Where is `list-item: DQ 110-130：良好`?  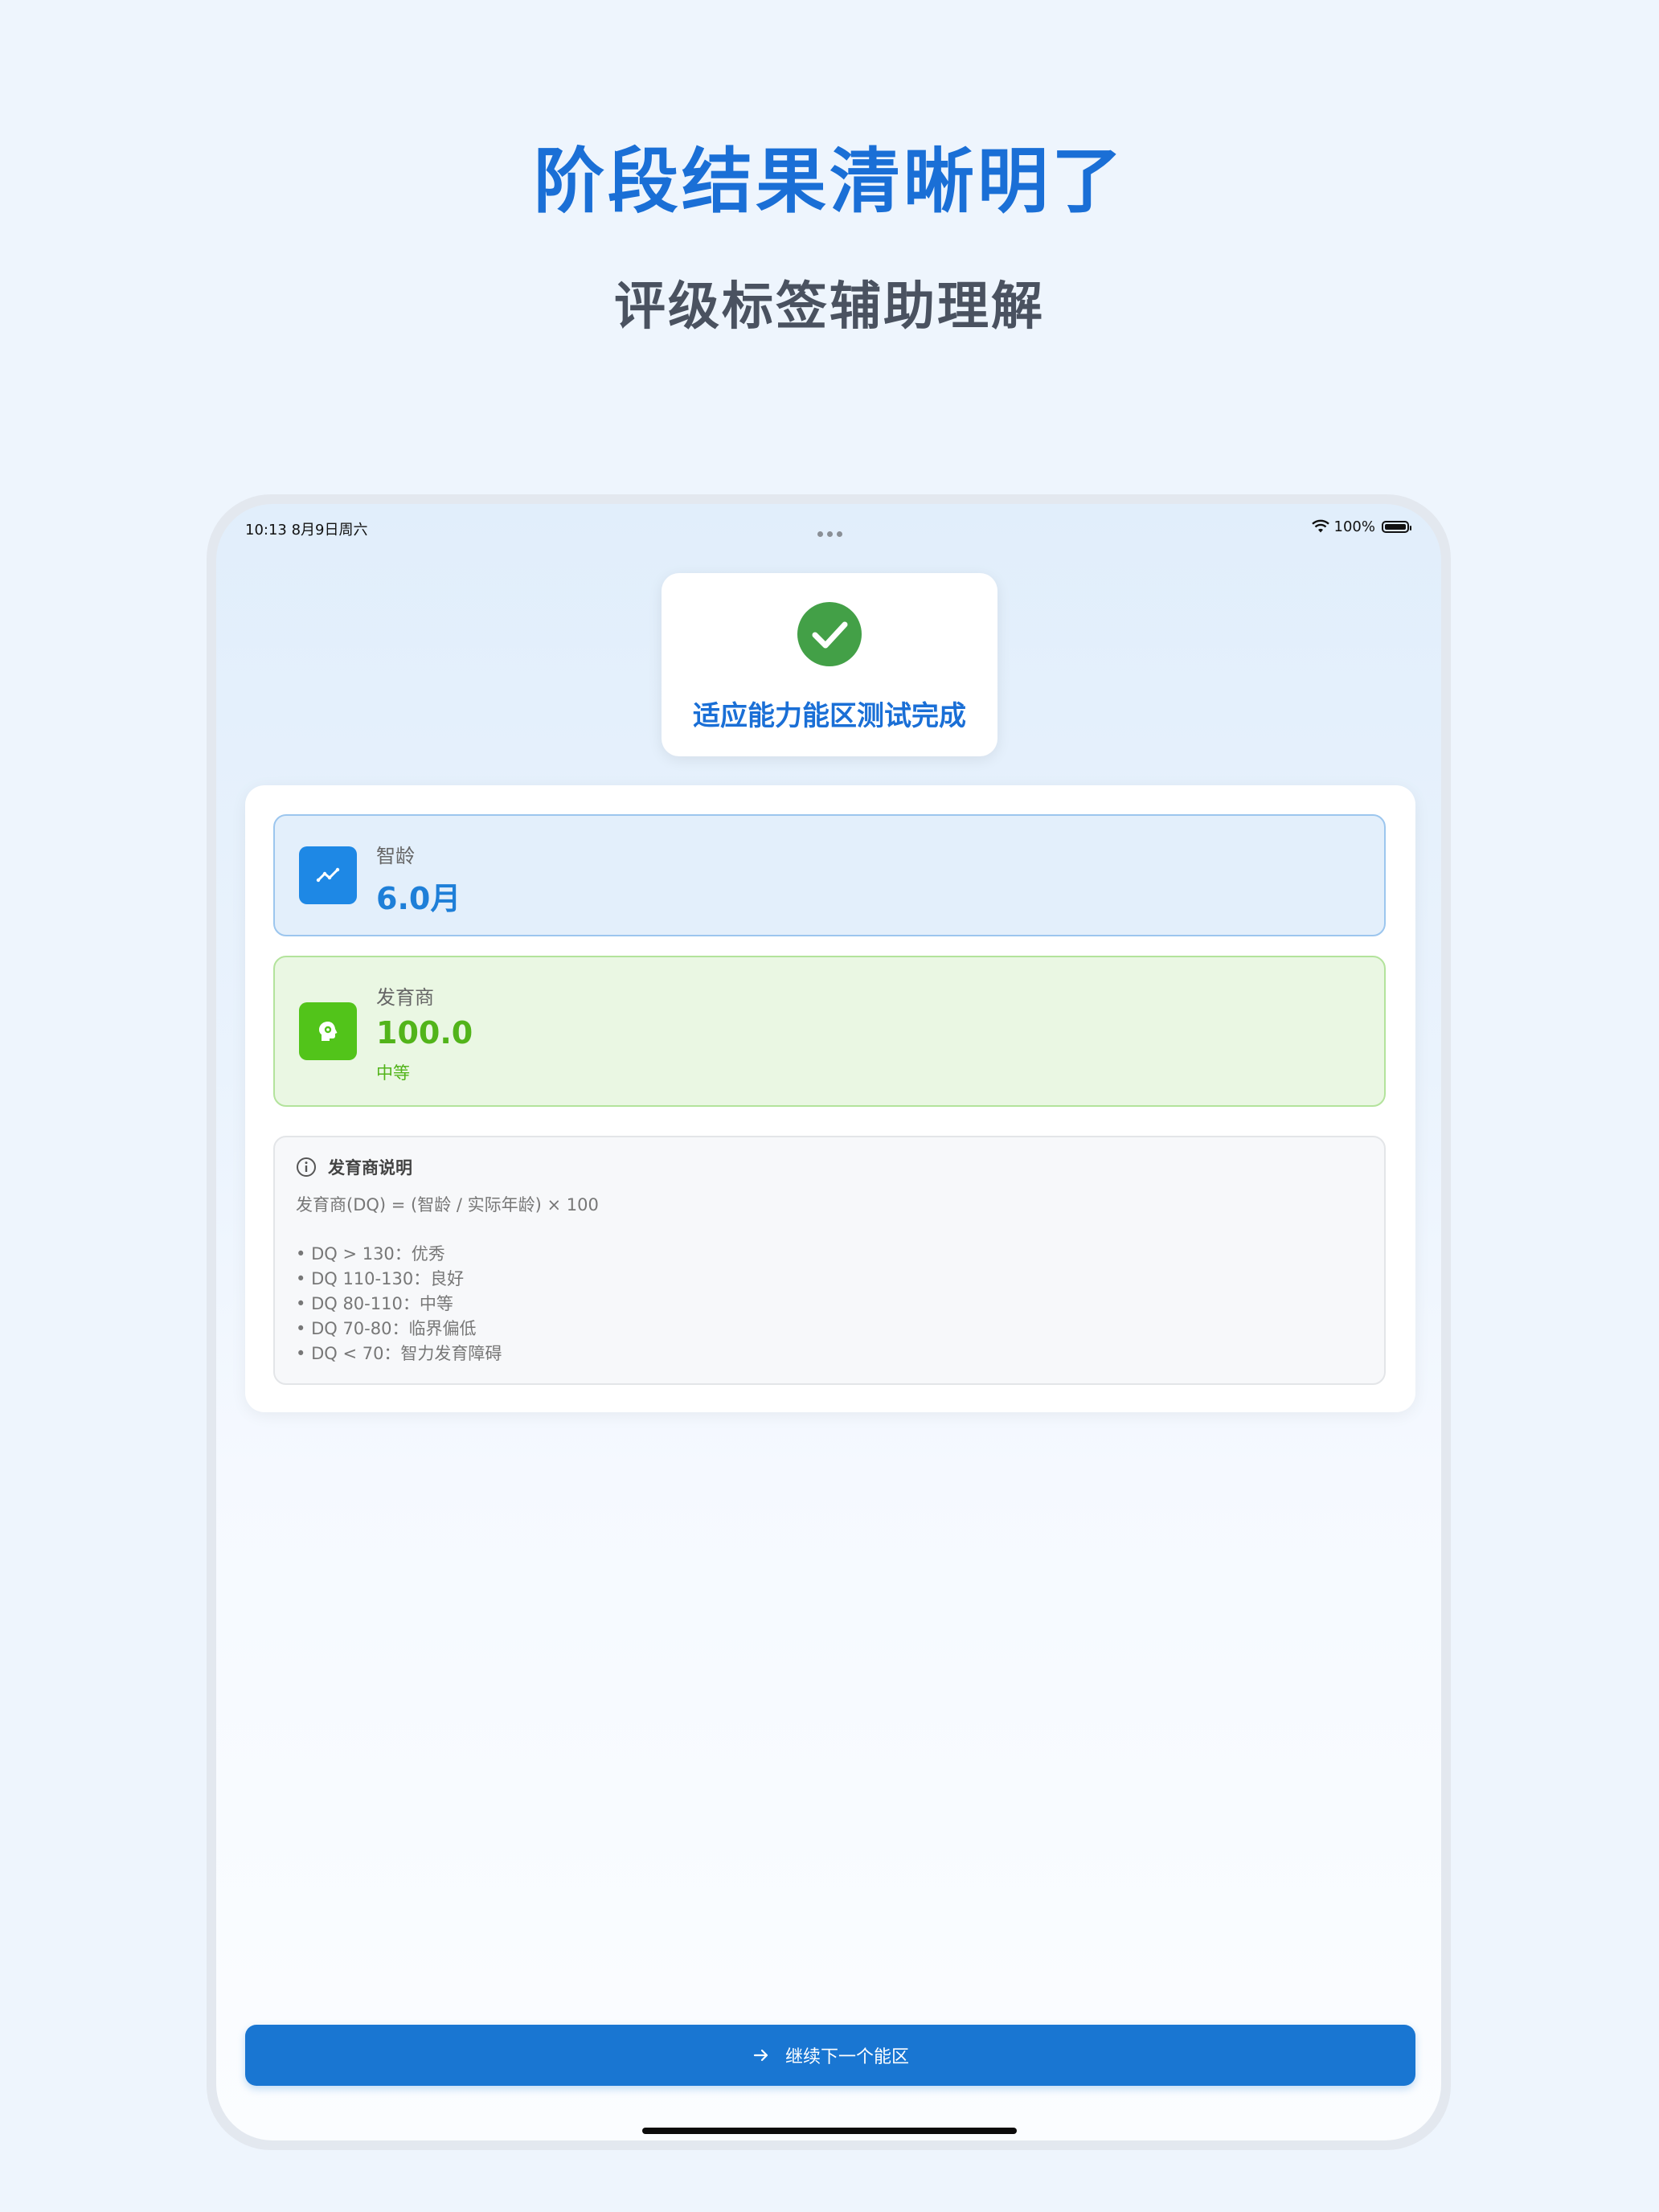 list-item: DQ 110-130：良好 is located at coordinates (399, 1279).